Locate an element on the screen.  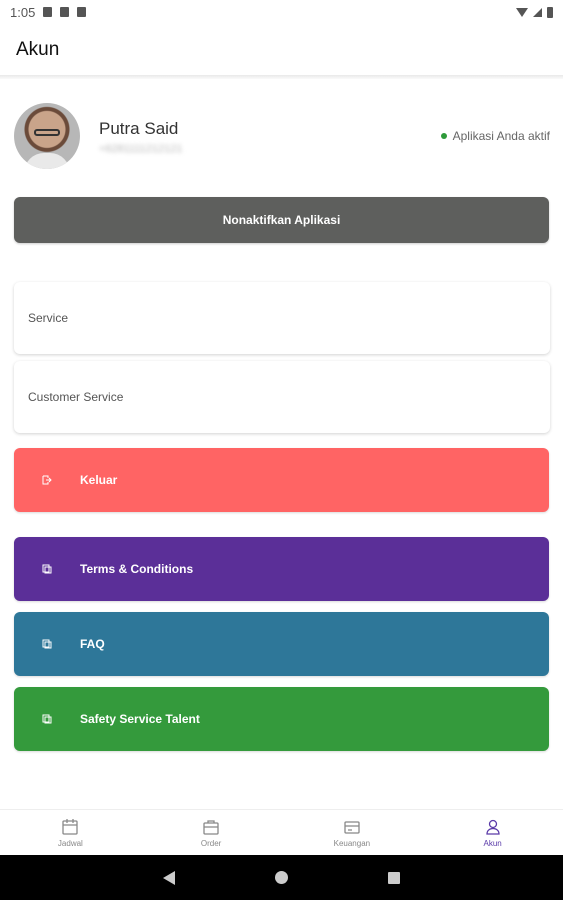
logout-label: Keluar is located at coordinates (99, 480).